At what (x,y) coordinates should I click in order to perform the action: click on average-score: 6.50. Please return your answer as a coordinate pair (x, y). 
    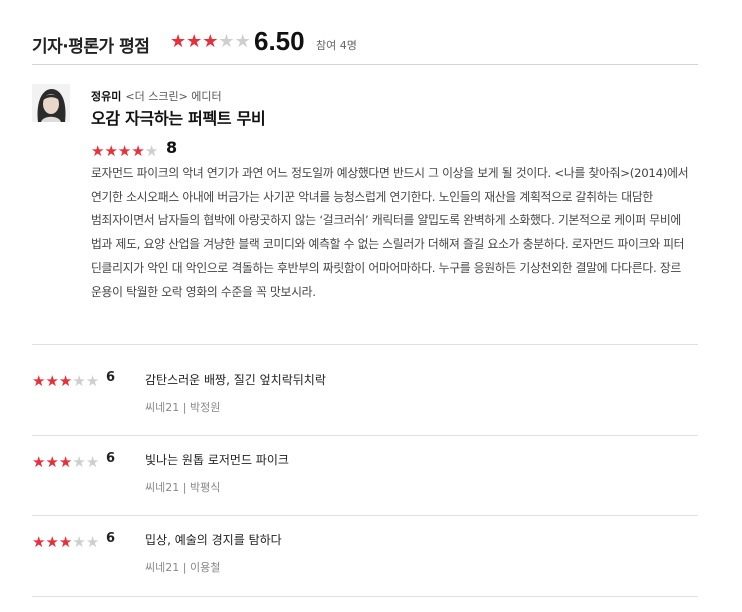
    Looking at the image, I should click on (279, 41).